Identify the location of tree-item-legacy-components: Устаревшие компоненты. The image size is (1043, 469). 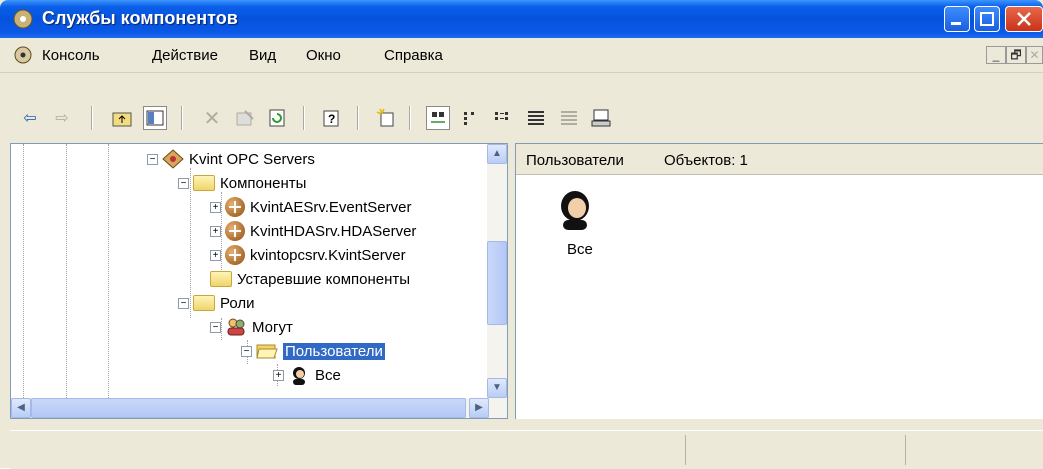
(310, 279).